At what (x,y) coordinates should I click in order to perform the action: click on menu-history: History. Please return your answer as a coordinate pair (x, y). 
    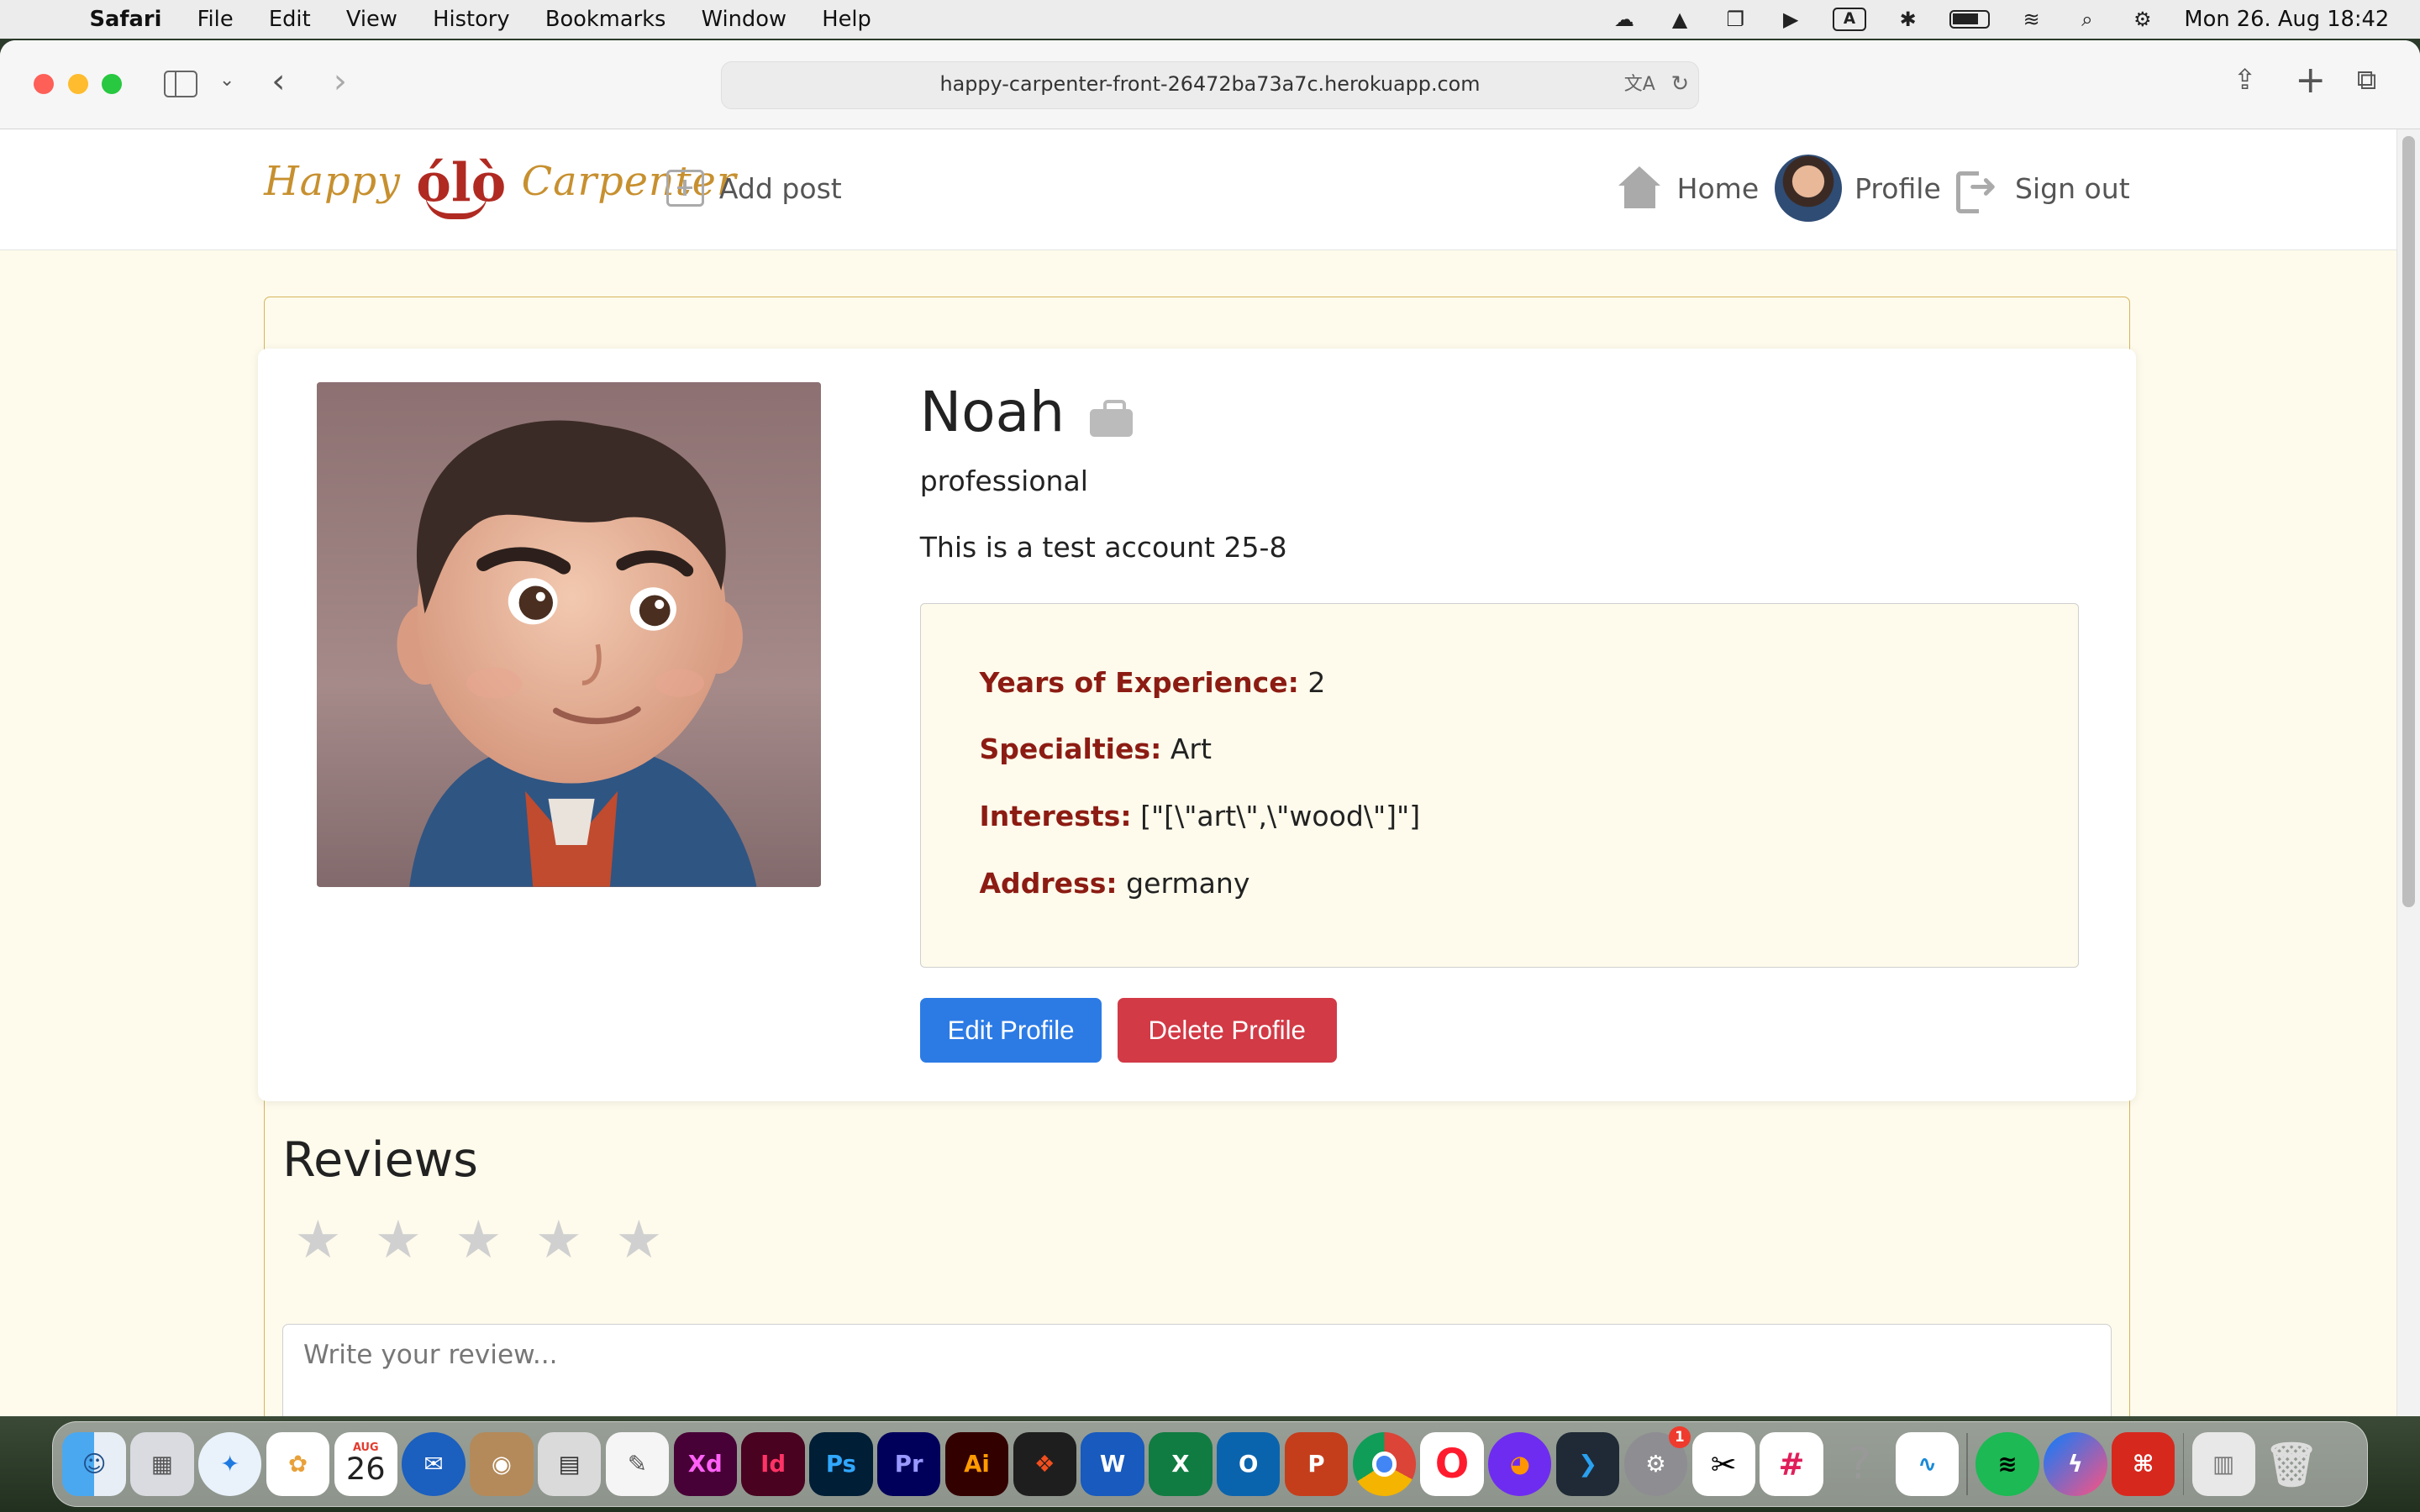
    Looking at the image, I should click on (471, 19).